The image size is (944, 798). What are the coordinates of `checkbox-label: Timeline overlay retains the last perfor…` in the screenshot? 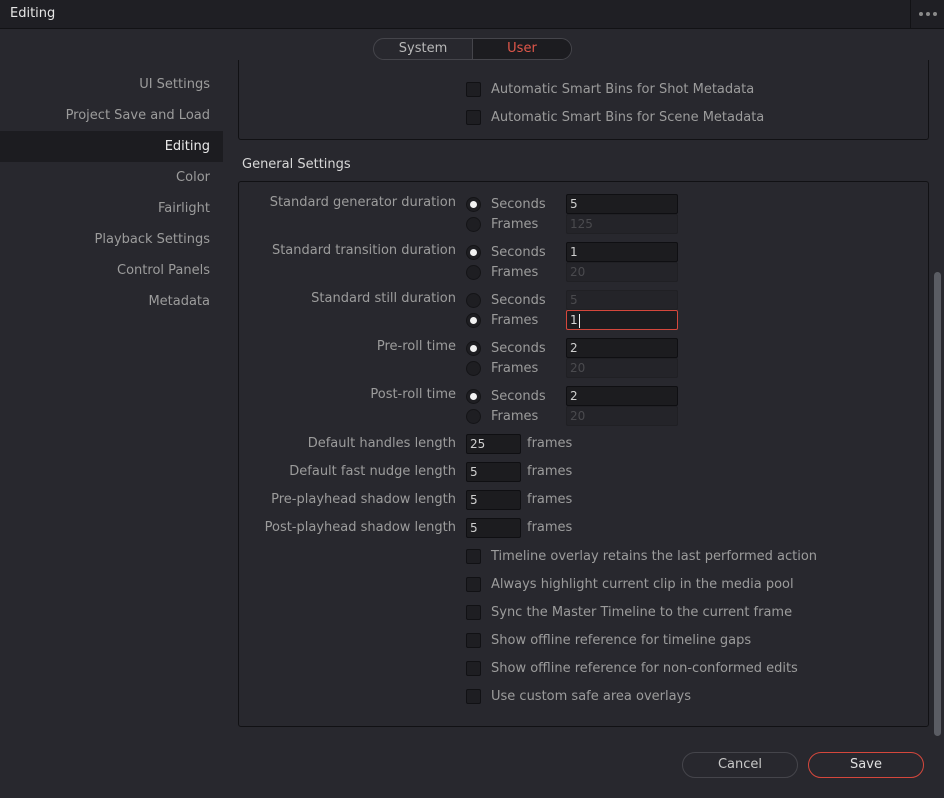 It's located at (654, 556).